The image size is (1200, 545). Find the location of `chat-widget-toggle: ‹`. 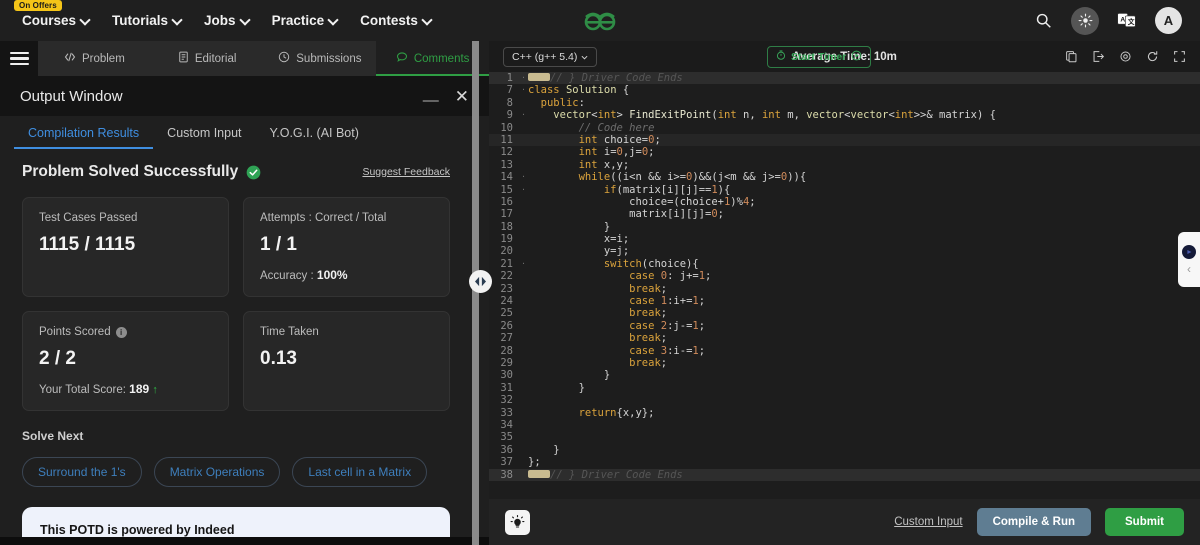

chat-widget-toggle: ‹ is located at coordinates (1189, 259).